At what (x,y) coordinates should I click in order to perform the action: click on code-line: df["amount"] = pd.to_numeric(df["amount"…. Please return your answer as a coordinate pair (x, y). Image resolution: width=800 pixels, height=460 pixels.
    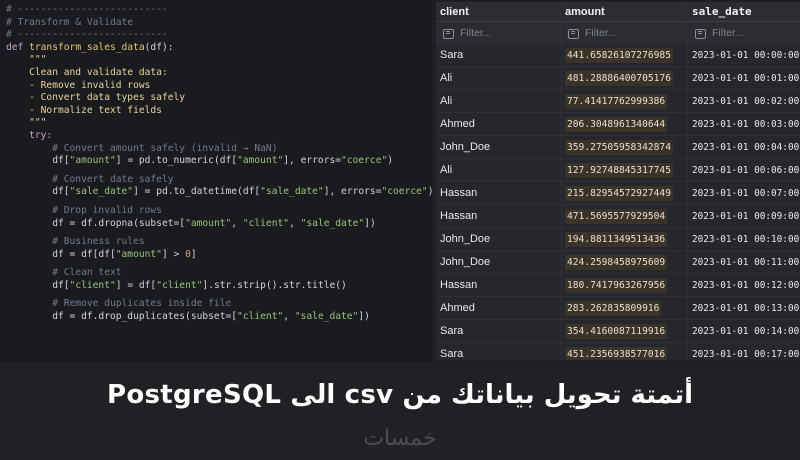
    Looking at the image, I should click on (219, 161).